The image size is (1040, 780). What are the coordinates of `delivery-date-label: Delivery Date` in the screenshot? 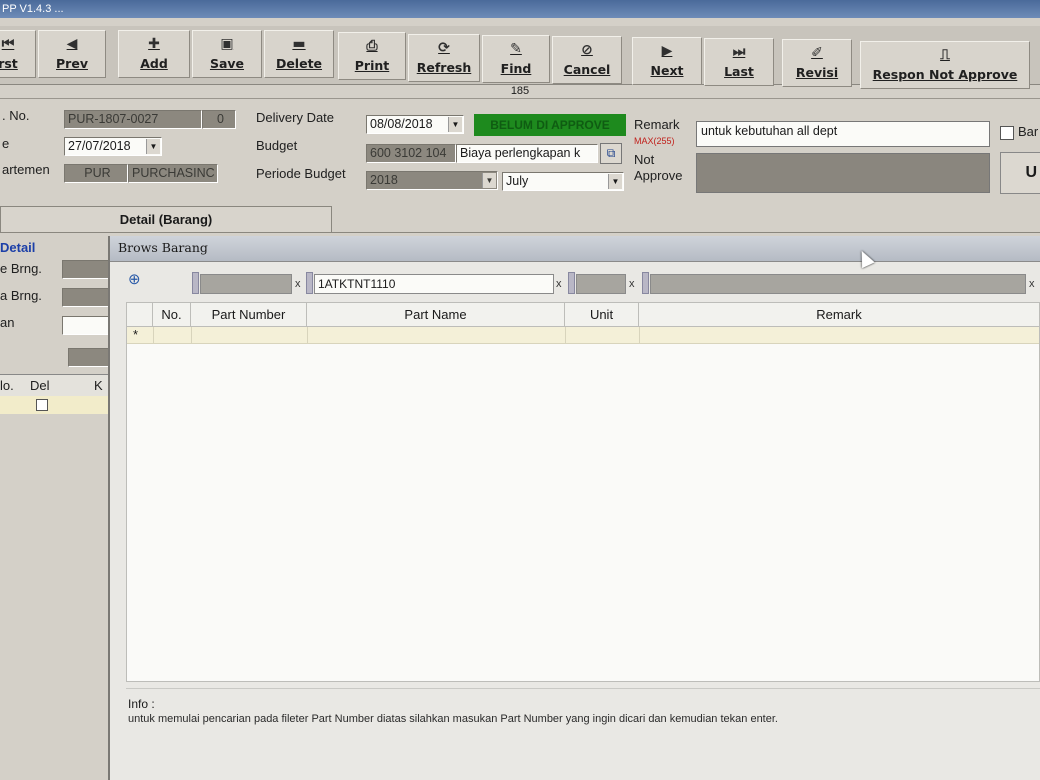 It's located at (295, 117).